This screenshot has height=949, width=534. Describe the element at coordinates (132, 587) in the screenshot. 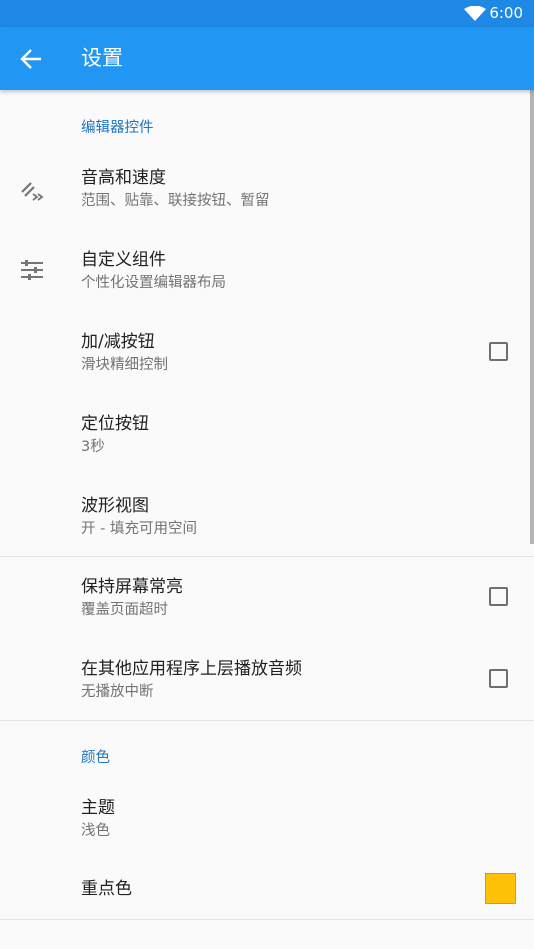

I see `setting-title: 保持屏幕常亮` at that location.